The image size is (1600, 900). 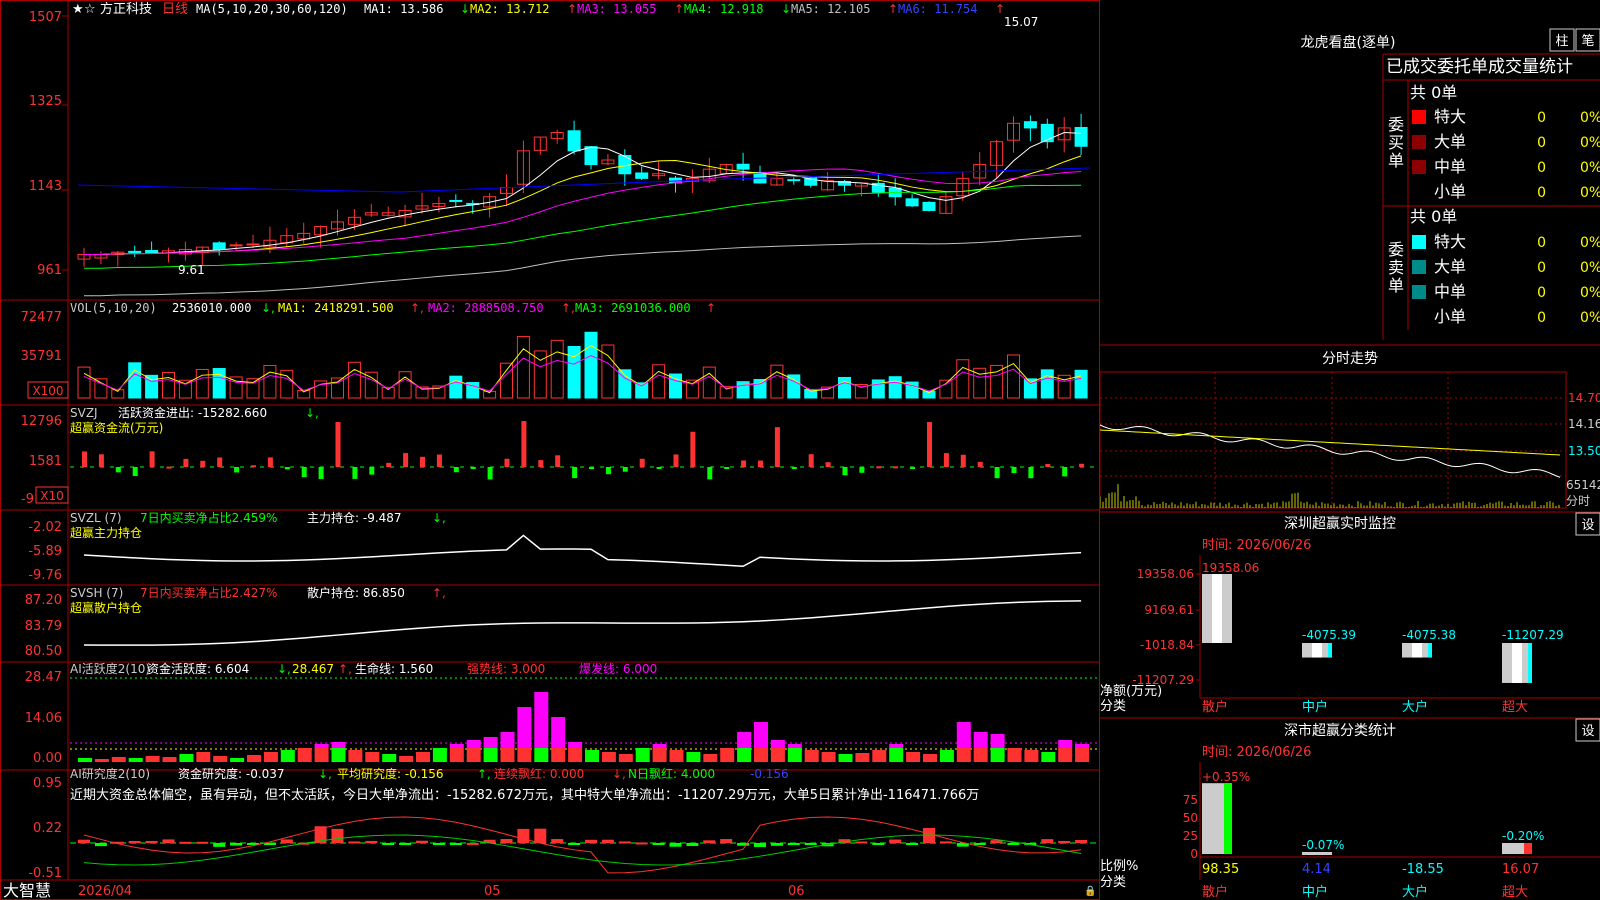 I want to click on ai-active-tick: 14.06, so click(x=43, y=718).